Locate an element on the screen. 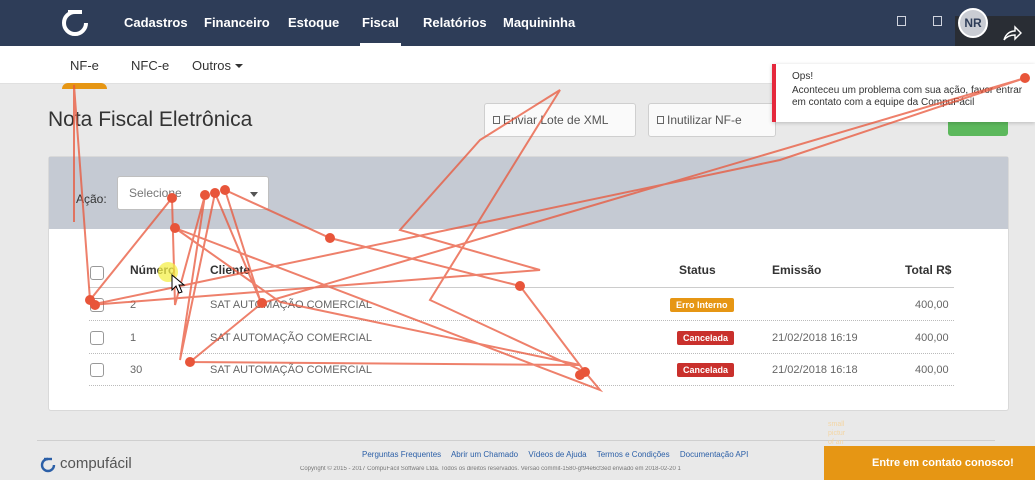 Image resolution: width=1035 pixels, height=480 pixels. footer-divider is located at coordinates (516, 440).